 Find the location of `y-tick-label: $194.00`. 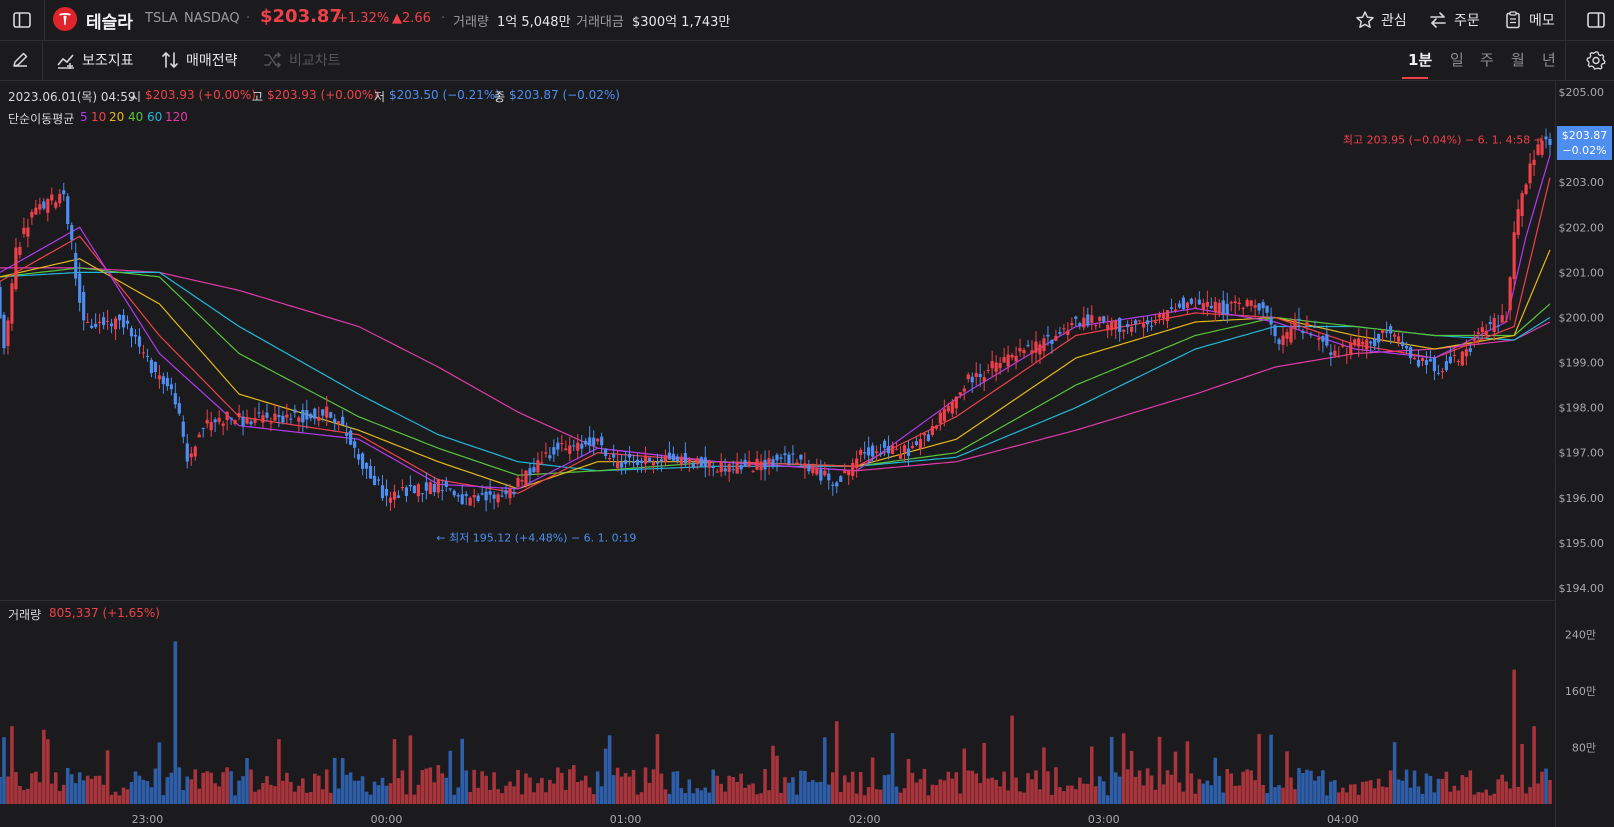

y-tick-label: $194.00 is located at coordinates (1582, 588).